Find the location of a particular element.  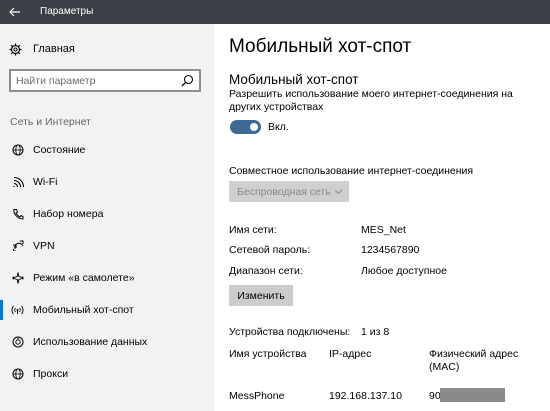

network-name-label: Имя сети: is located at coordinates (253, 230).